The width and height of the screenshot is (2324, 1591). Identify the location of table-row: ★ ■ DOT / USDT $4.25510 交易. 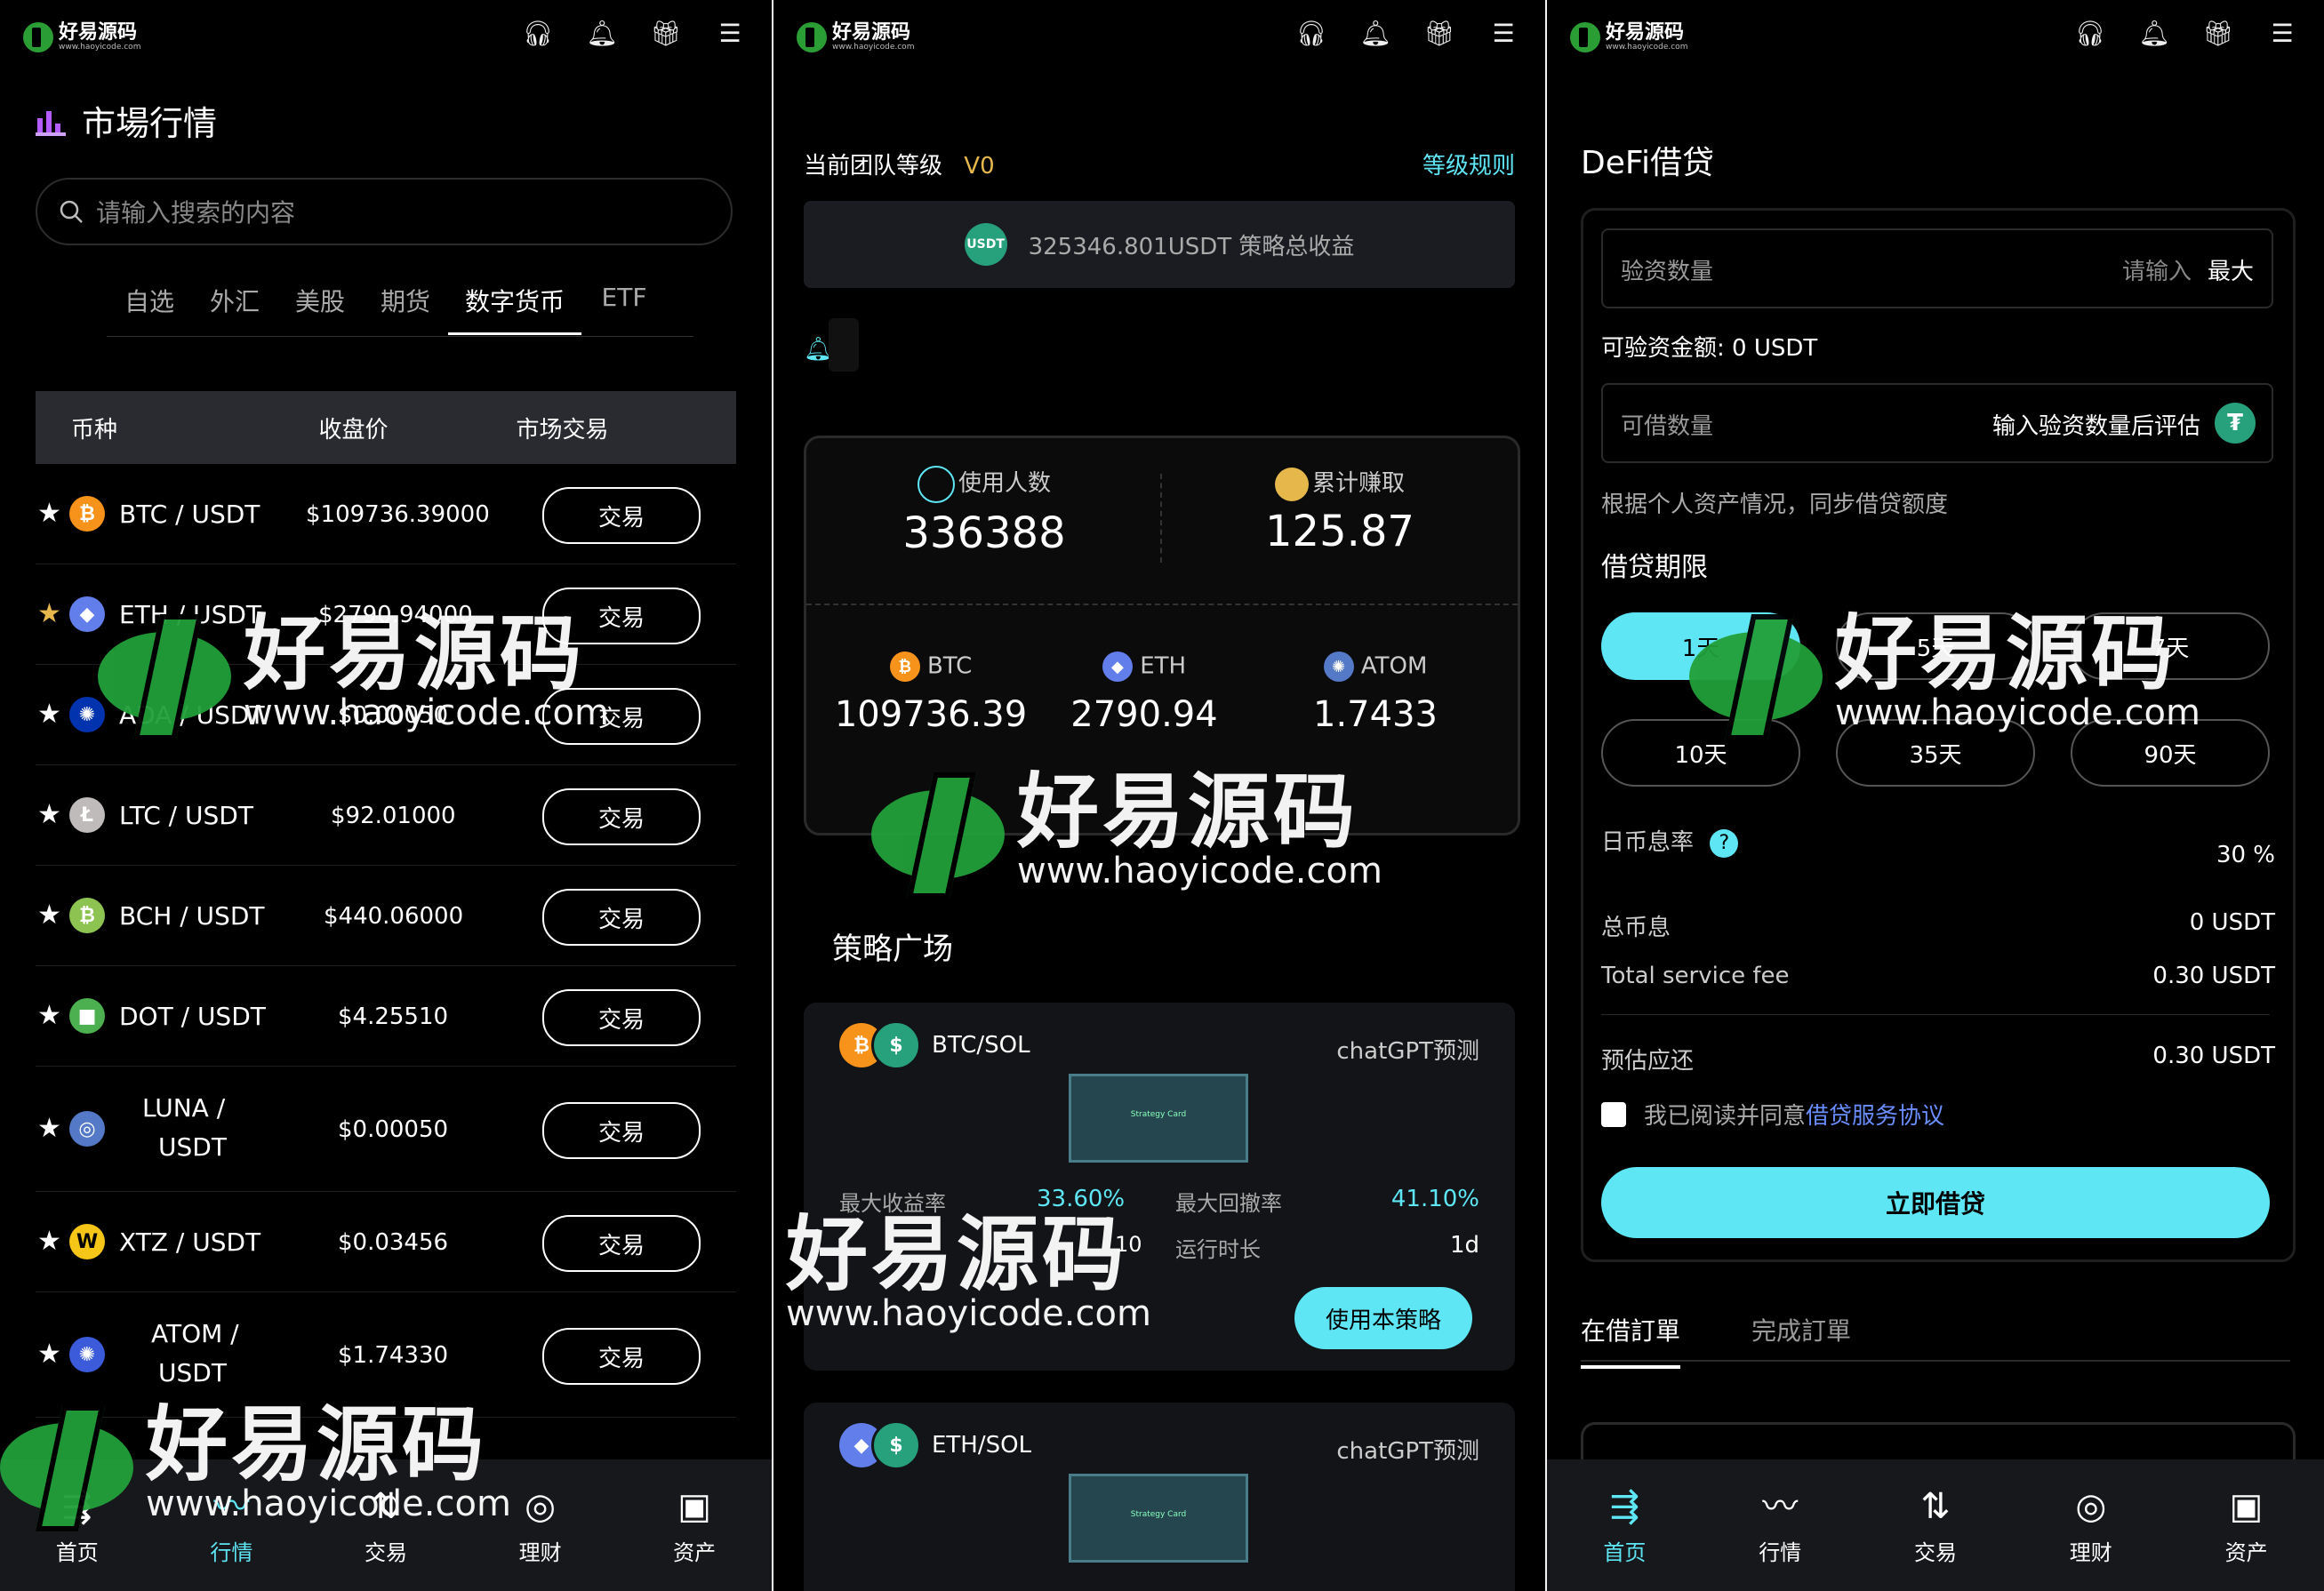
(386, 1016).